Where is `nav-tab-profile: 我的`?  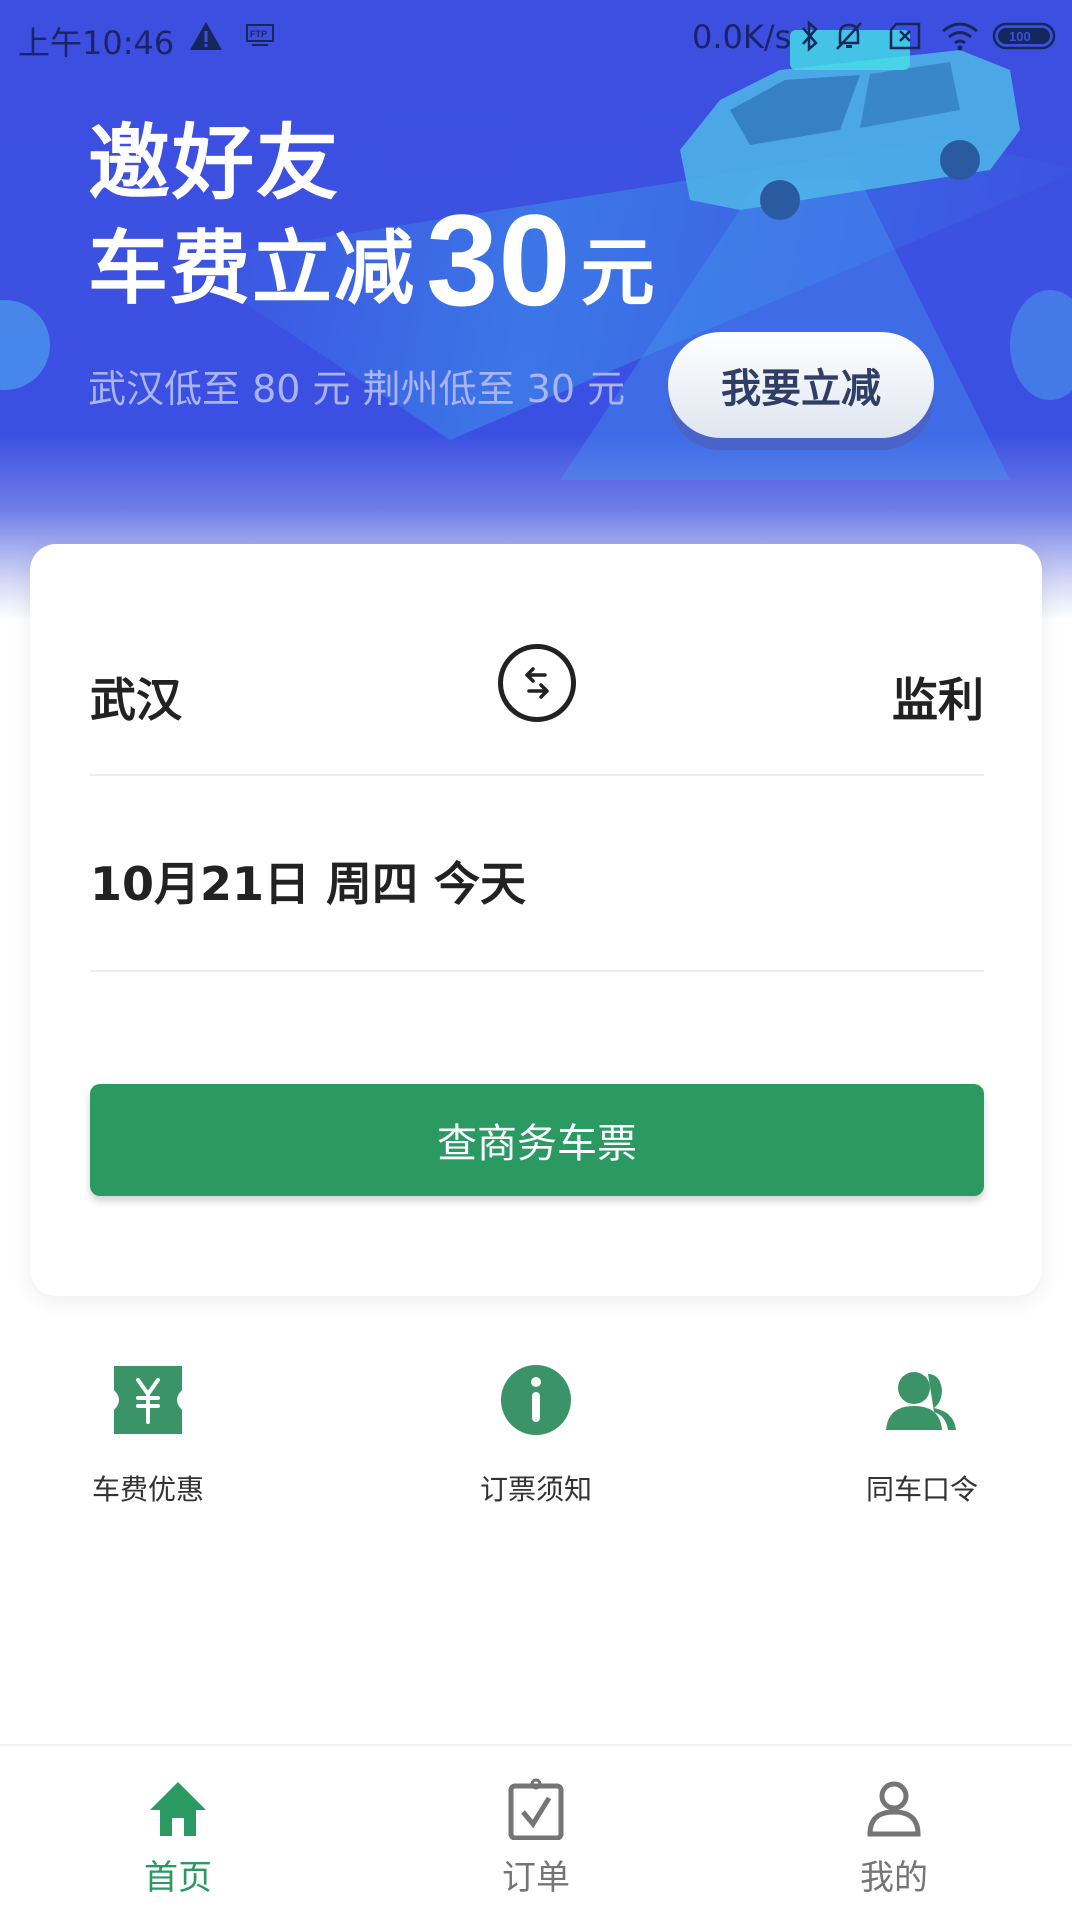
nav-tab-profile: 我的 is located at coordinates (894, 1837).